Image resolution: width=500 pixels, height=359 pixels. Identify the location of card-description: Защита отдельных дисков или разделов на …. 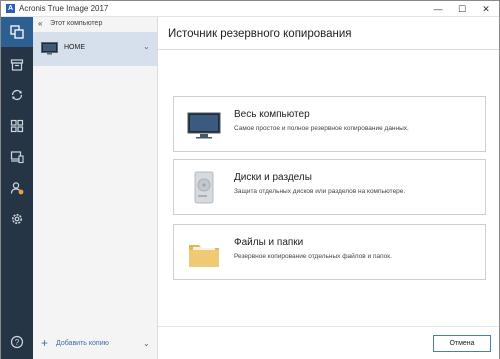
(320, 191).